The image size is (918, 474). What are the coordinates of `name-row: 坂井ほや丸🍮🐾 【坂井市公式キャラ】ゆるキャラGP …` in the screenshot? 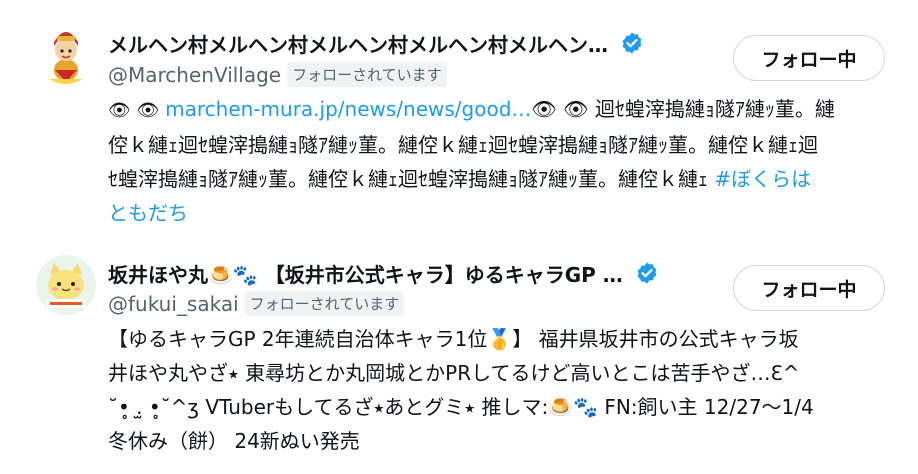 It's located at (383, 273).